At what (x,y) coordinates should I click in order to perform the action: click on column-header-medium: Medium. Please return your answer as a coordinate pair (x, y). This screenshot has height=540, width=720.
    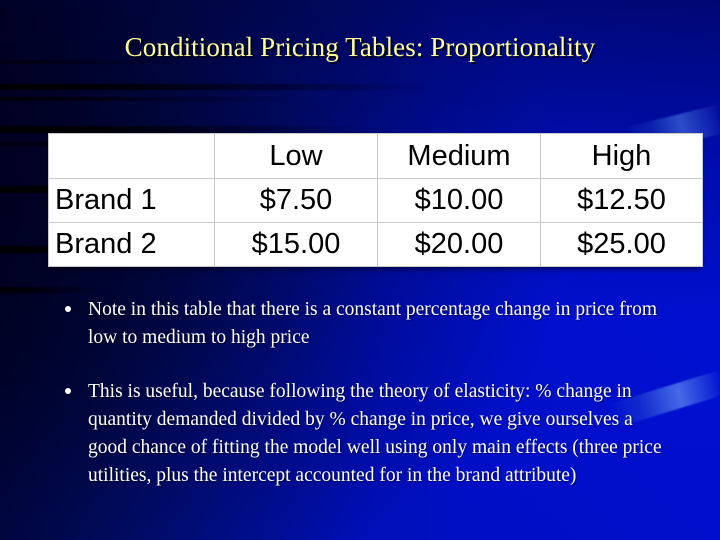
    Looking at the image, I should click on (459, 156).